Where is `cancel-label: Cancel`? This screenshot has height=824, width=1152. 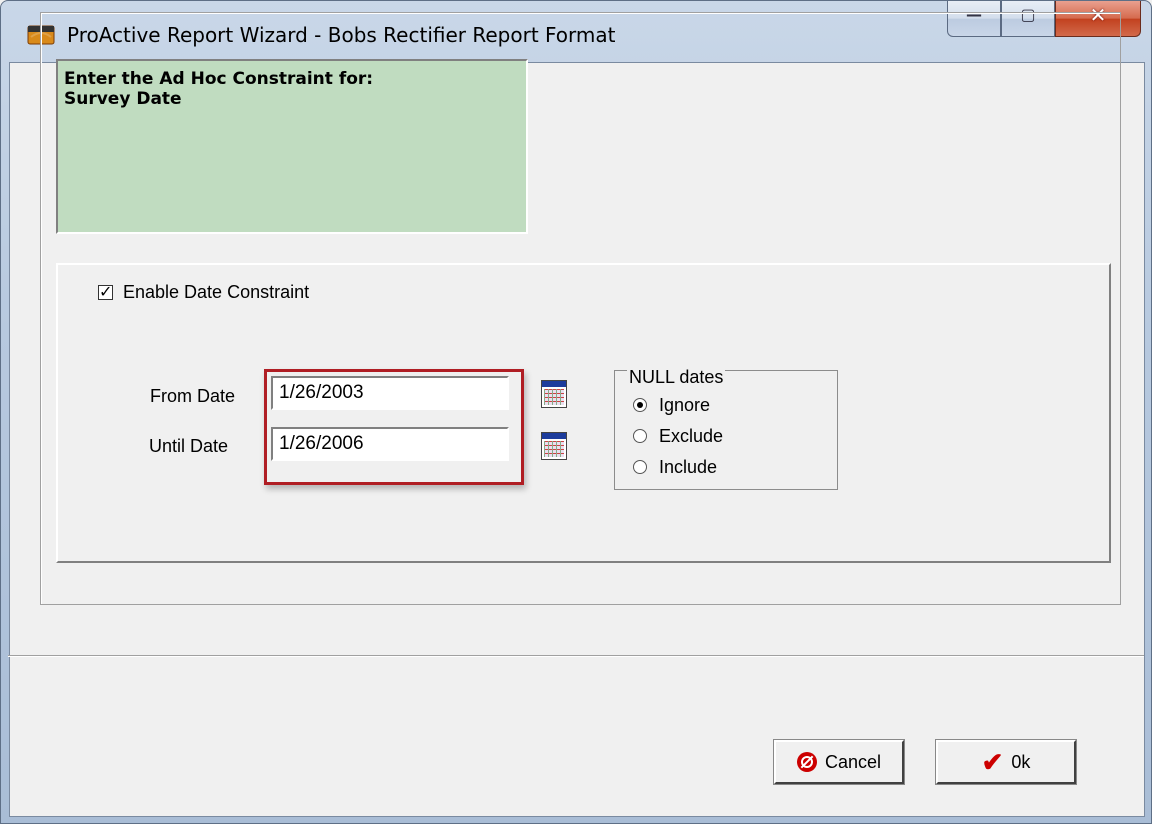 cancel-label: Cancel is located at coordinates (853, 761).